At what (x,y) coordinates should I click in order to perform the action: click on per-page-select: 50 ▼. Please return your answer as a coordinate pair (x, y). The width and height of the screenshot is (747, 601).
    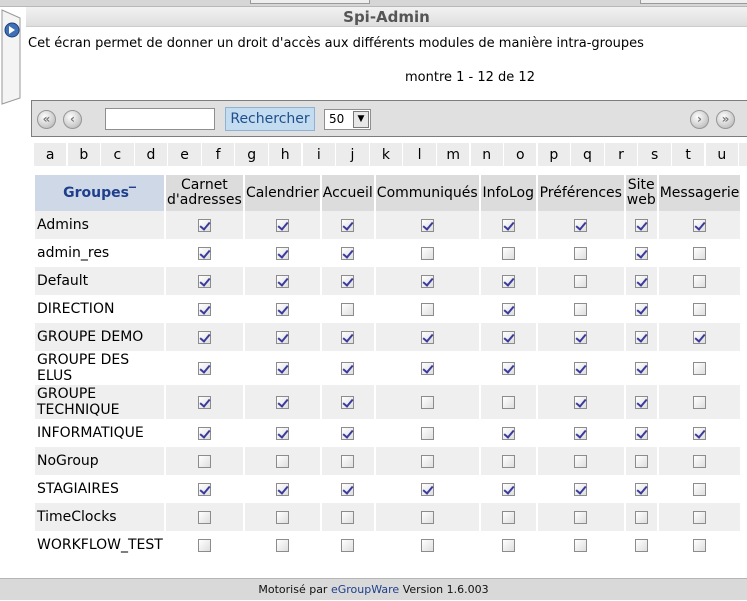
    Looking at the image, I should click on (347, 119).